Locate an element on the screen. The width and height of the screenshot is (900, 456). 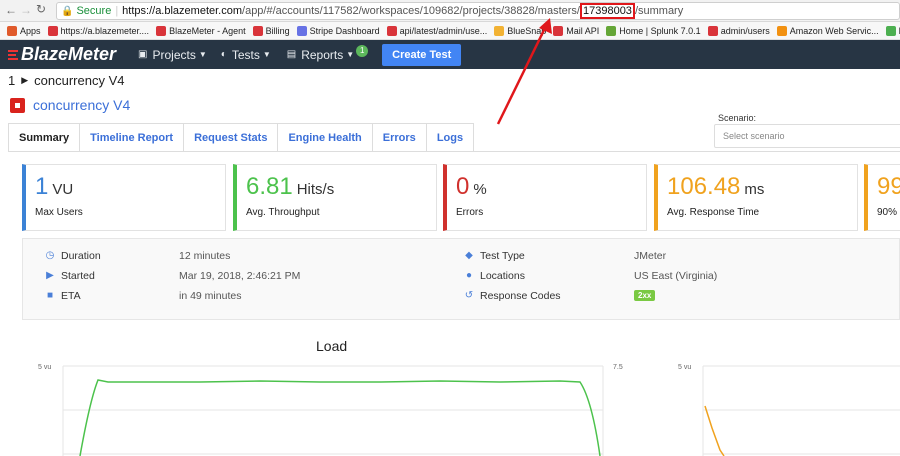
locations-label: Locations is located at coordinates (502, 276).